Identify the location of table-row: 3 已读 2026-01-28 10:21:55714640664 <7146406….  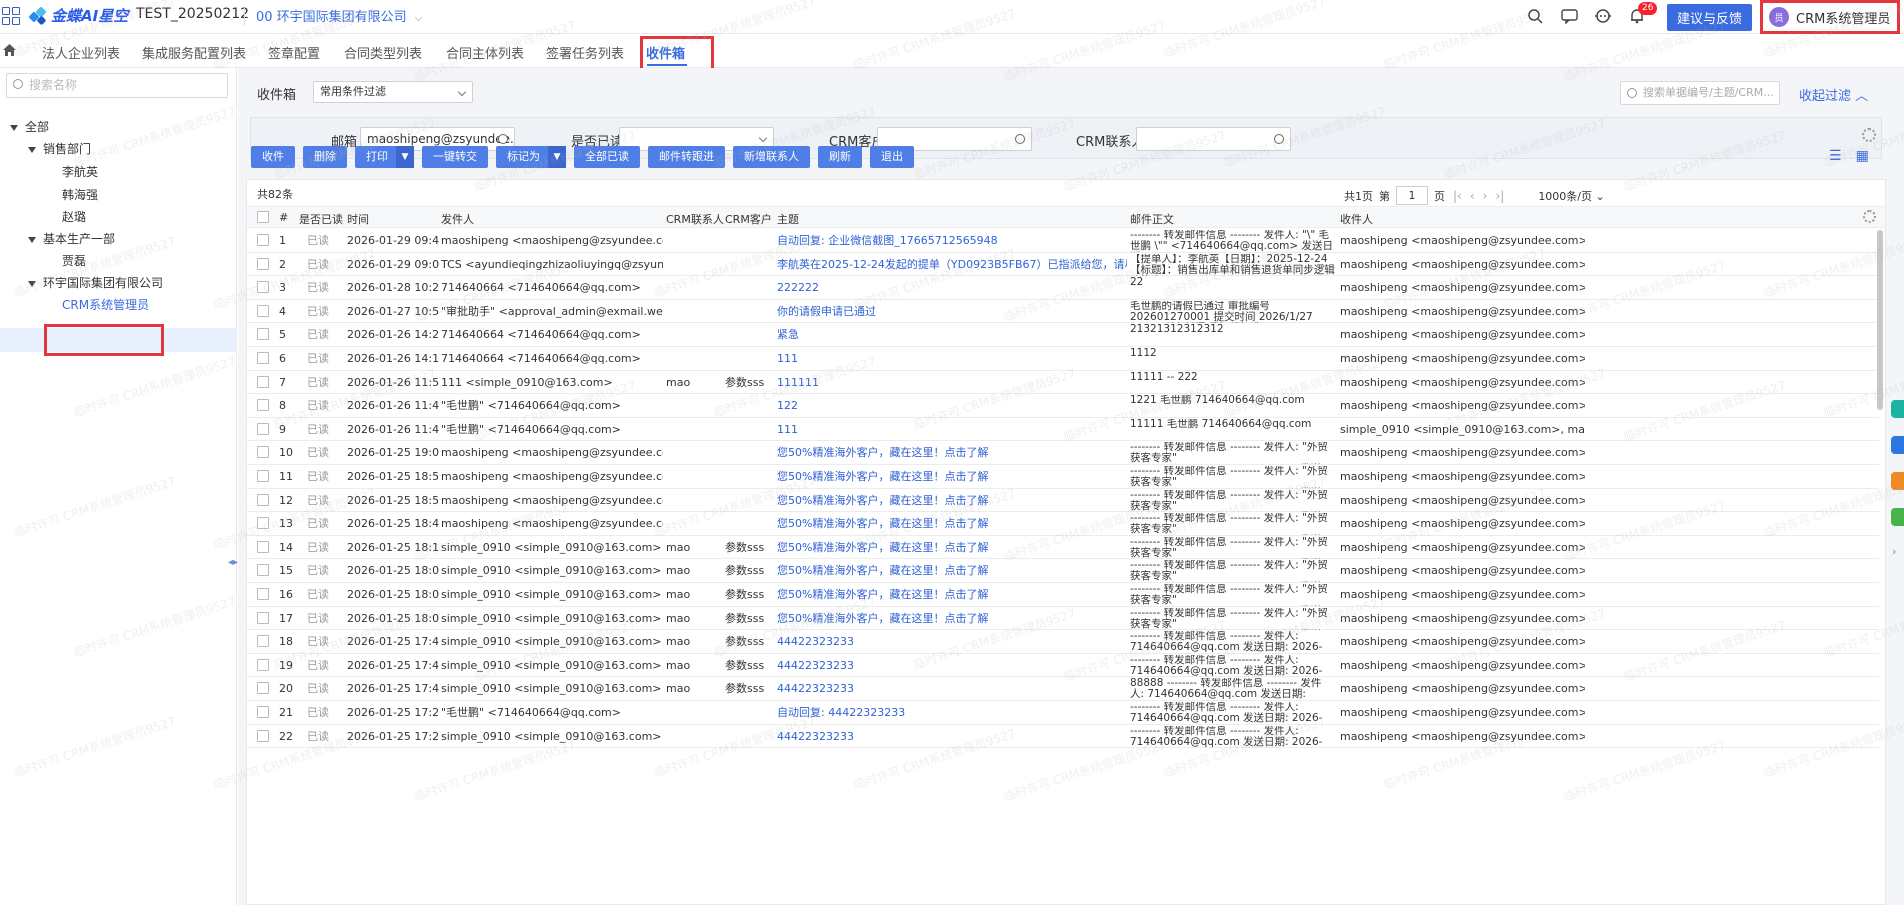
(1063, 288).